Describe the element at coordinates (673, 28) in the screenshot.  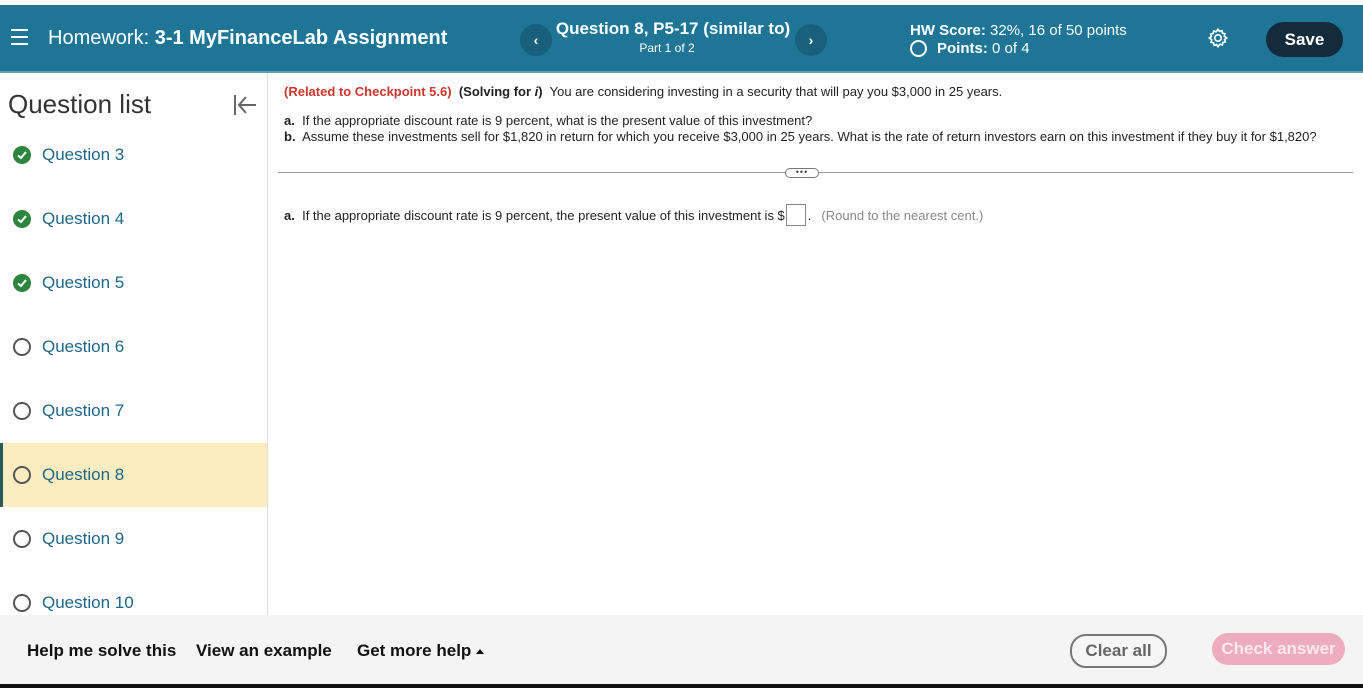
I see `question-title: Question 8, P5-17 (similar to)` at that location.